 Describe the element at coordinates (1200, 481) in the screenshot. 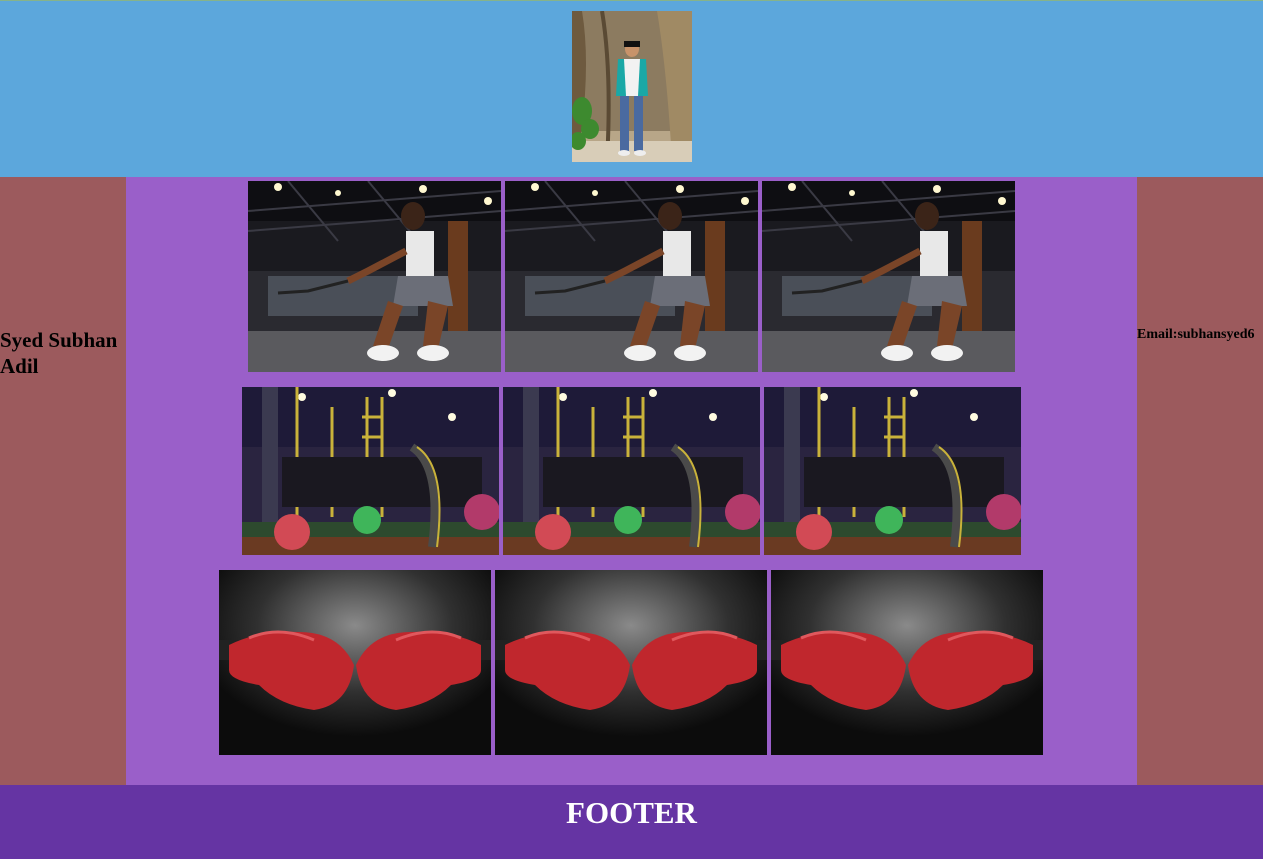

I see `right-sidebar: Email:subhansyed6` at that location.